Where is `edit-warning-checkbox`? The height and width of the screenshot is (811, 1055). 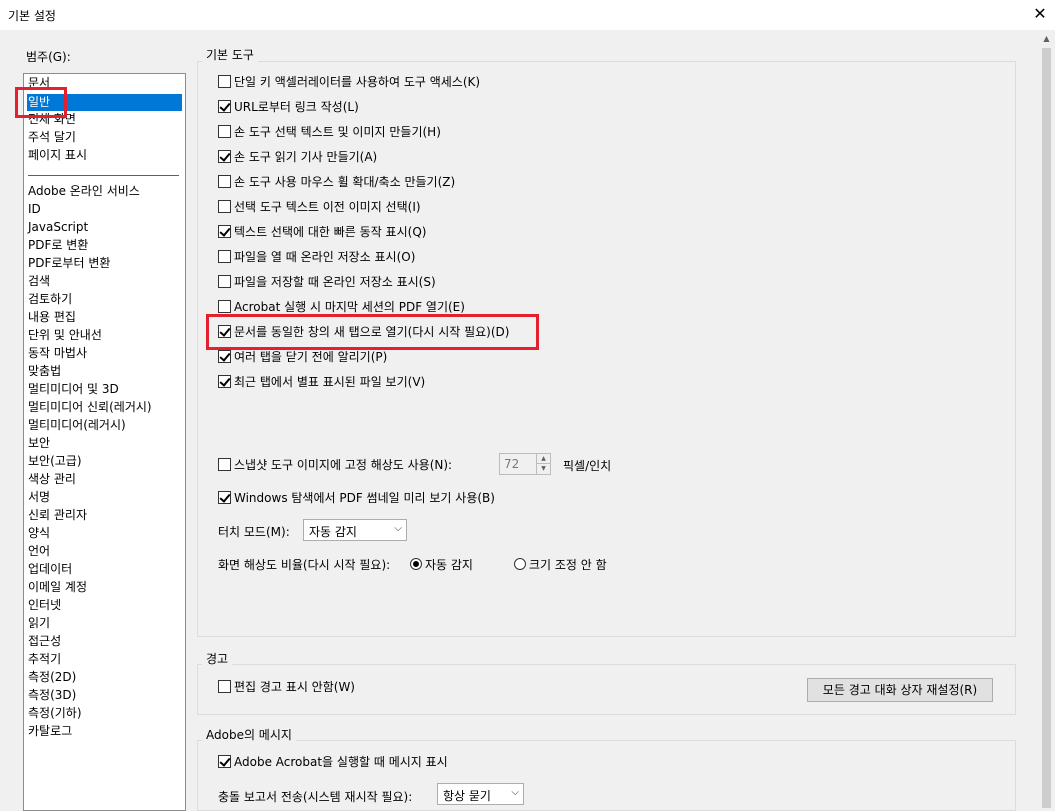 edit-warning-checkbox is located at coordinates (224, 686).